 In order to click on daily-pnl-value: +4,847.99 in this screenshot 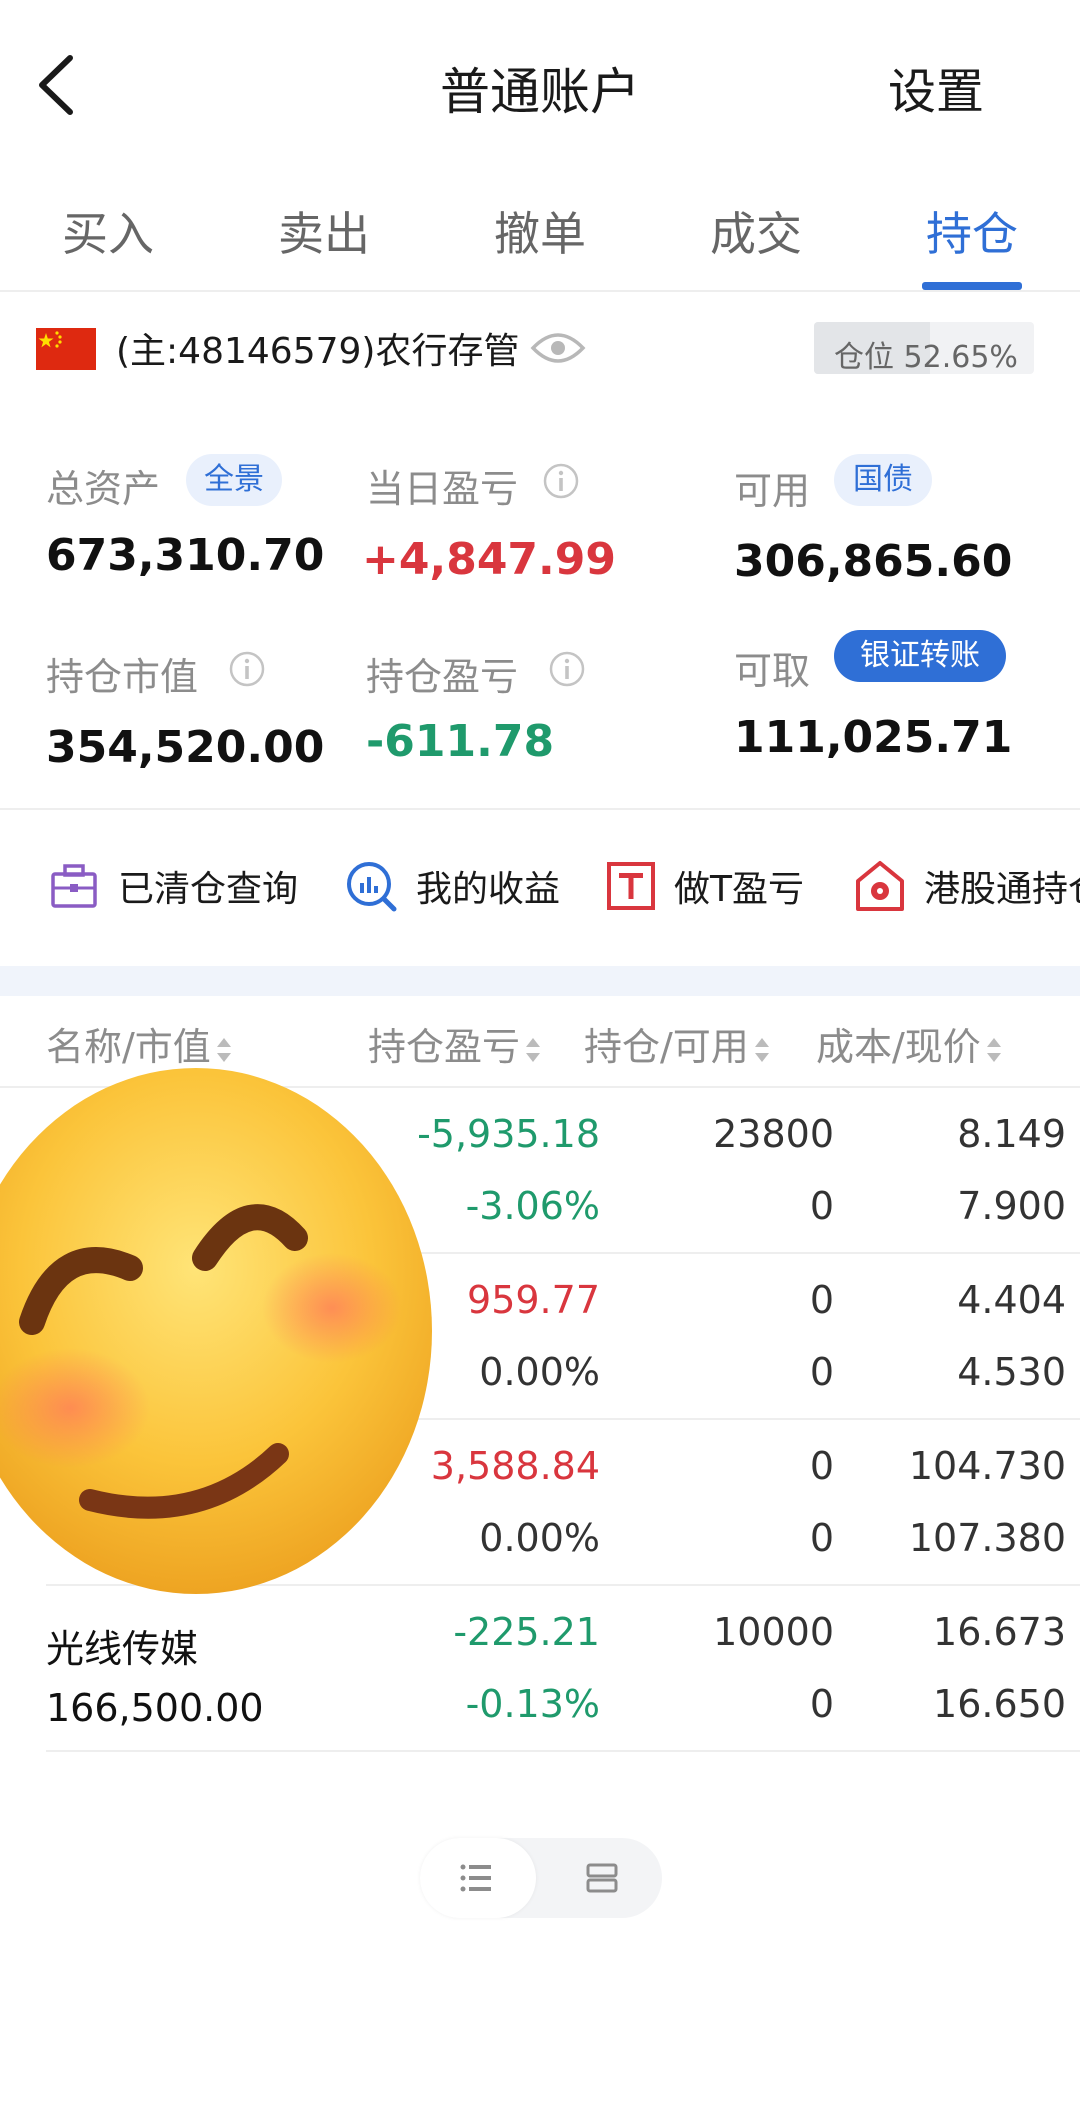, I will do `click(489, 559)`.